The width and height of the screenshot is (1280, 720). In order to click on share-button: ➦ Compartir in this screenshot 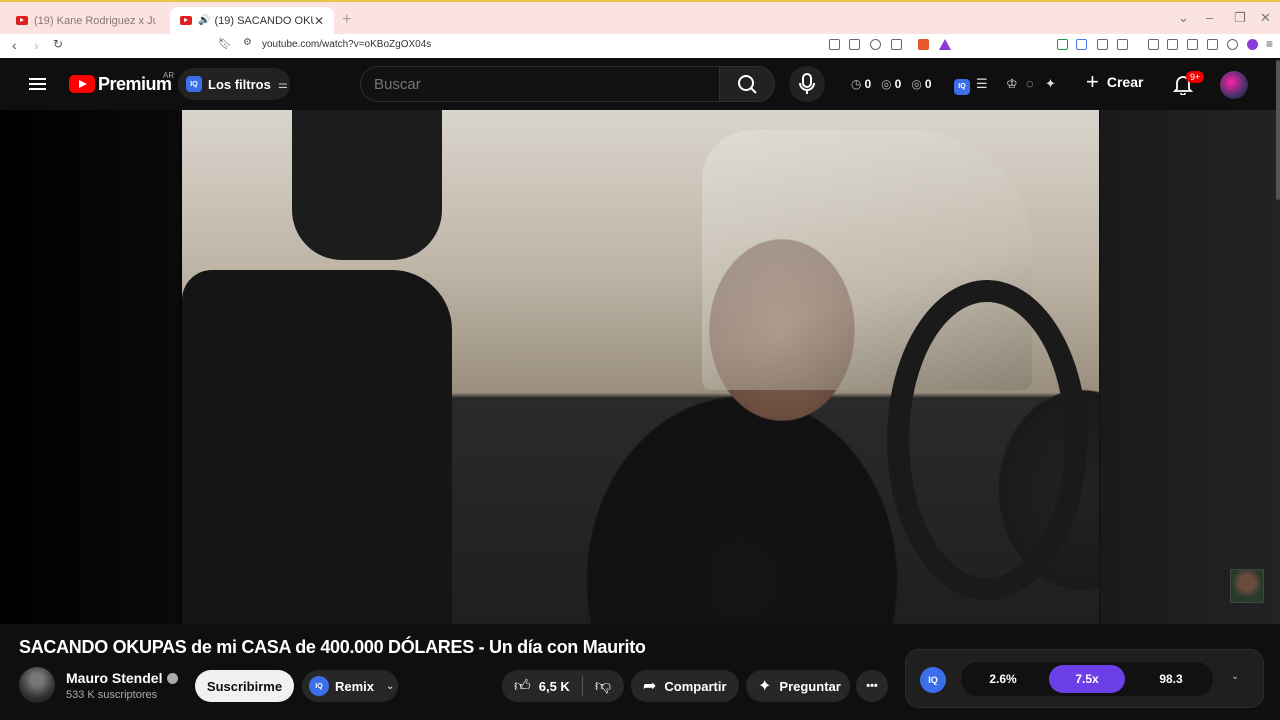, I will do `click(685, 686)`.